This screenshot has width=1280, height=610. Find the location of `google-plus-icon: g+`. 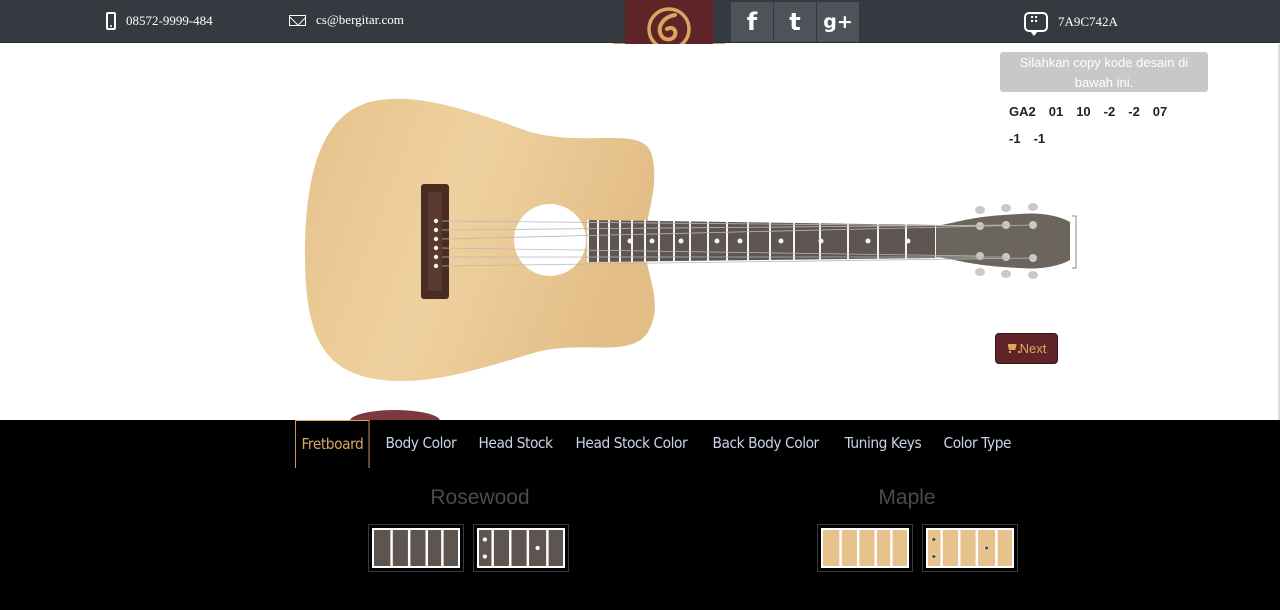

google-plus-icon: g+ is located at coordinates (838, 22).